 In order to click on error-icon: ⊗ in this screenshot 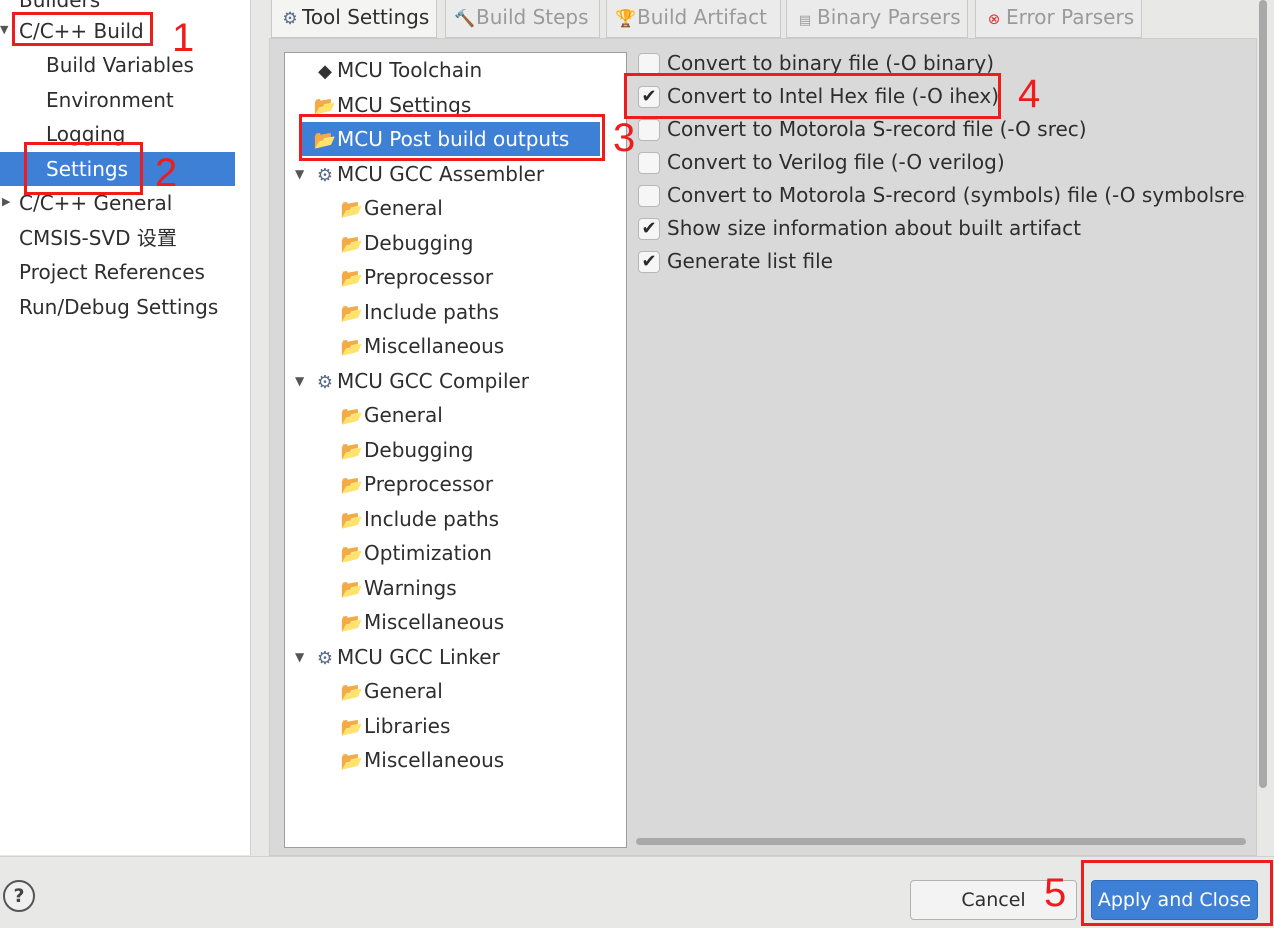, I will do `click(994, 19)`.